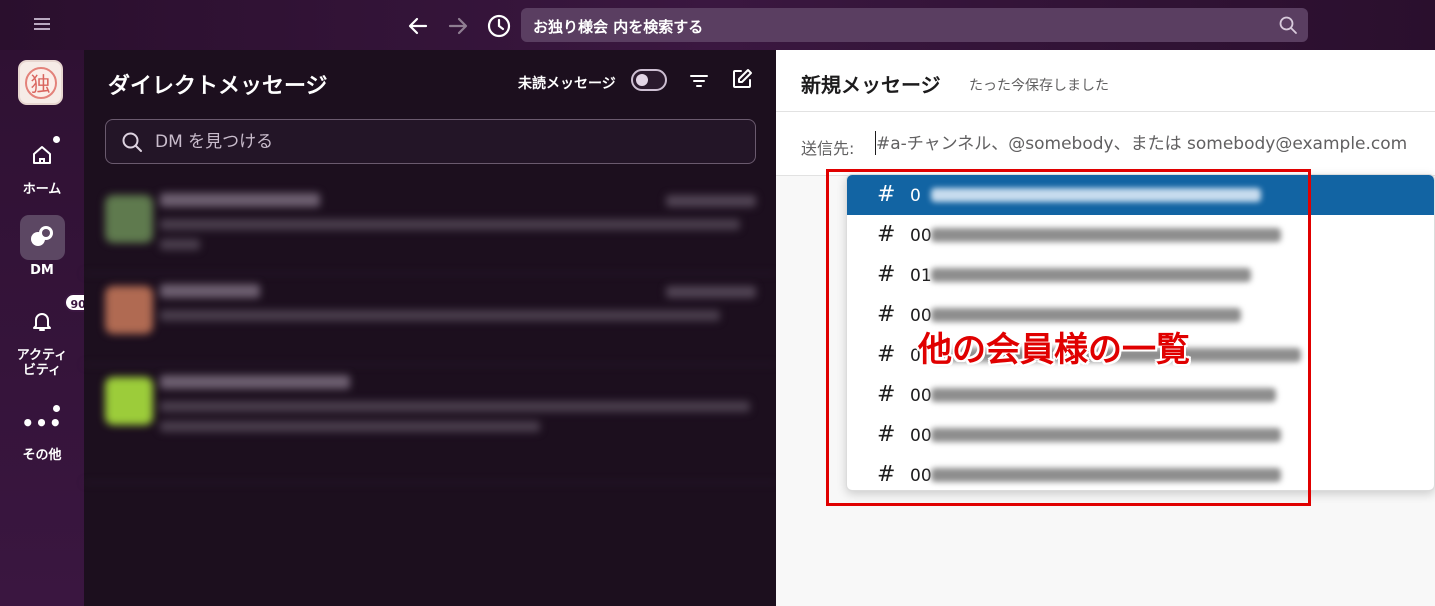 The width and height of the screenshot is (1435, 606). Describe the element at coordinates (42, 370) in the screenshot. I see `rail-label-activity-line2: ビティ` at that location.